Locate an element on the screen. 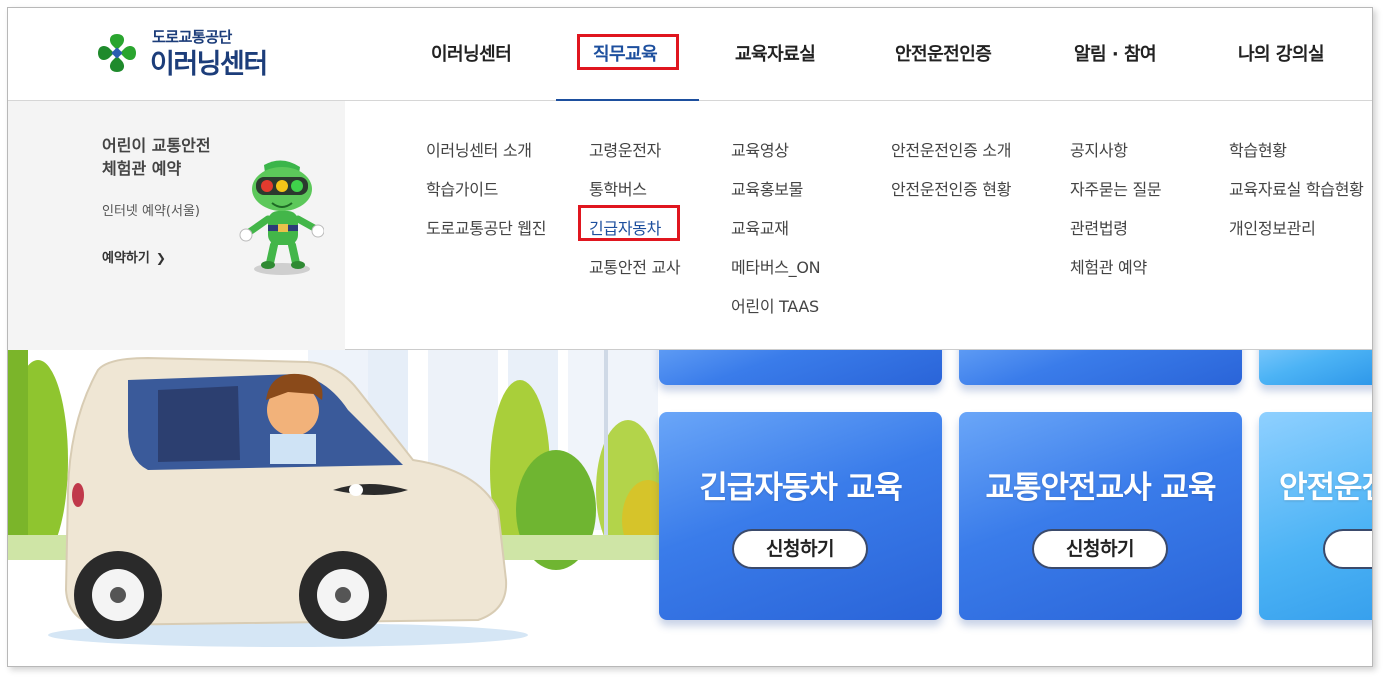  card-title: 긴급자동차 교육 is located at coordinates (800, 488).